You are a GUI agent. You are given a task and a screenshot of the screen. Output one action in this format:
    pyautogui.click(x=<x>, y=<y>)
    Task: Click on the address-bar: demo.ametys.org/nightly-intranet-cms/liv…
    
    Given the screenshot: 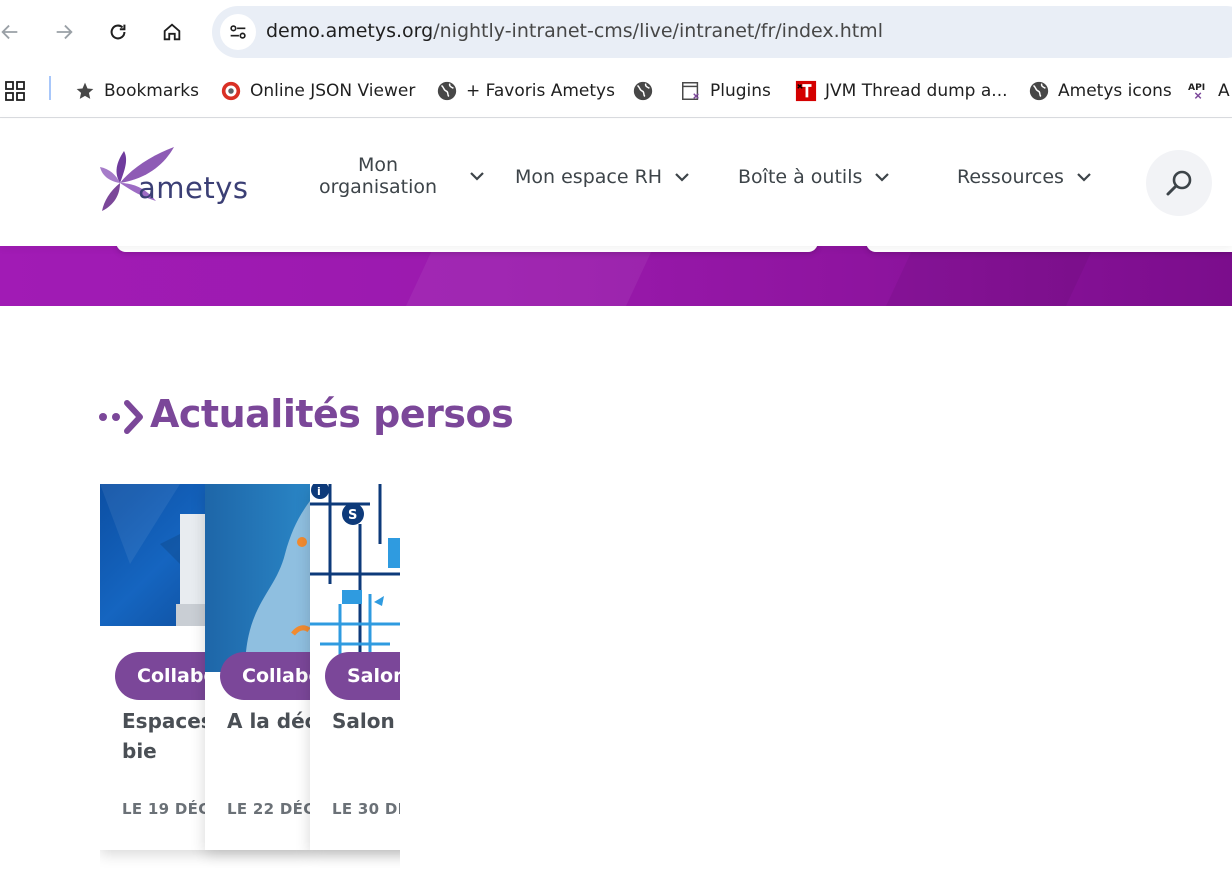 What is the action you would take?
    pyautogui.click(x=722, y=32)
    